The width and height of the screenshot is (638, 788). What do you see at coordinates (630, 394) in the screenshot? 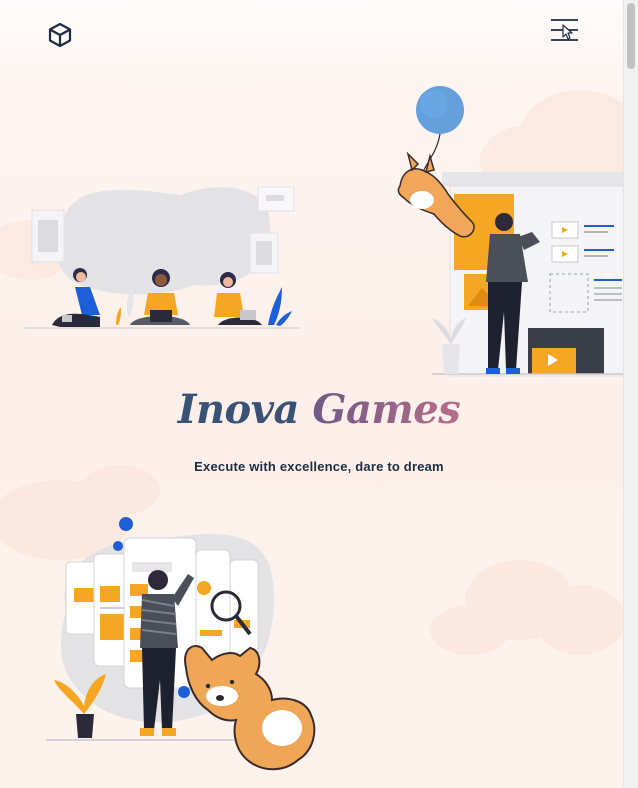
I see `page-scrollbar` at bounding box center [630, 394].